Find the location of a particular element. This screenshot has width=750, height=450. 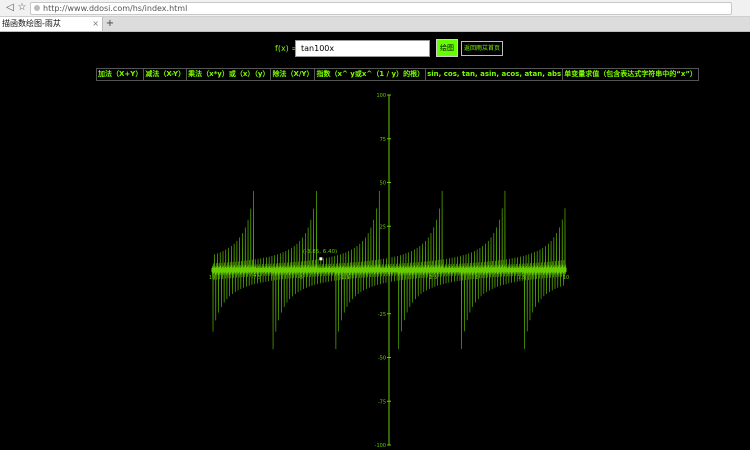

help-variable: 单变量求值（包含表达式字符串中的“x”） is located at coordinates (630, 74).